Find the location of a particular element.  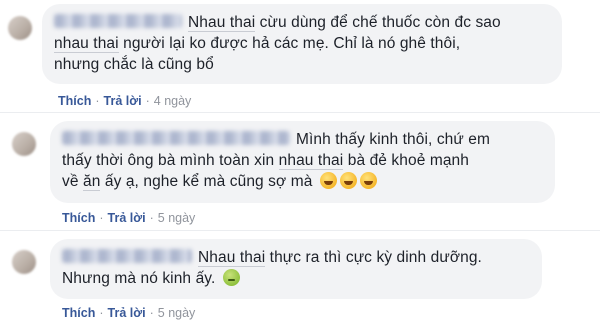

comment-text: ấy ạ, nghe kể mà cũng sợ mà is located at coordinates (206, 181).